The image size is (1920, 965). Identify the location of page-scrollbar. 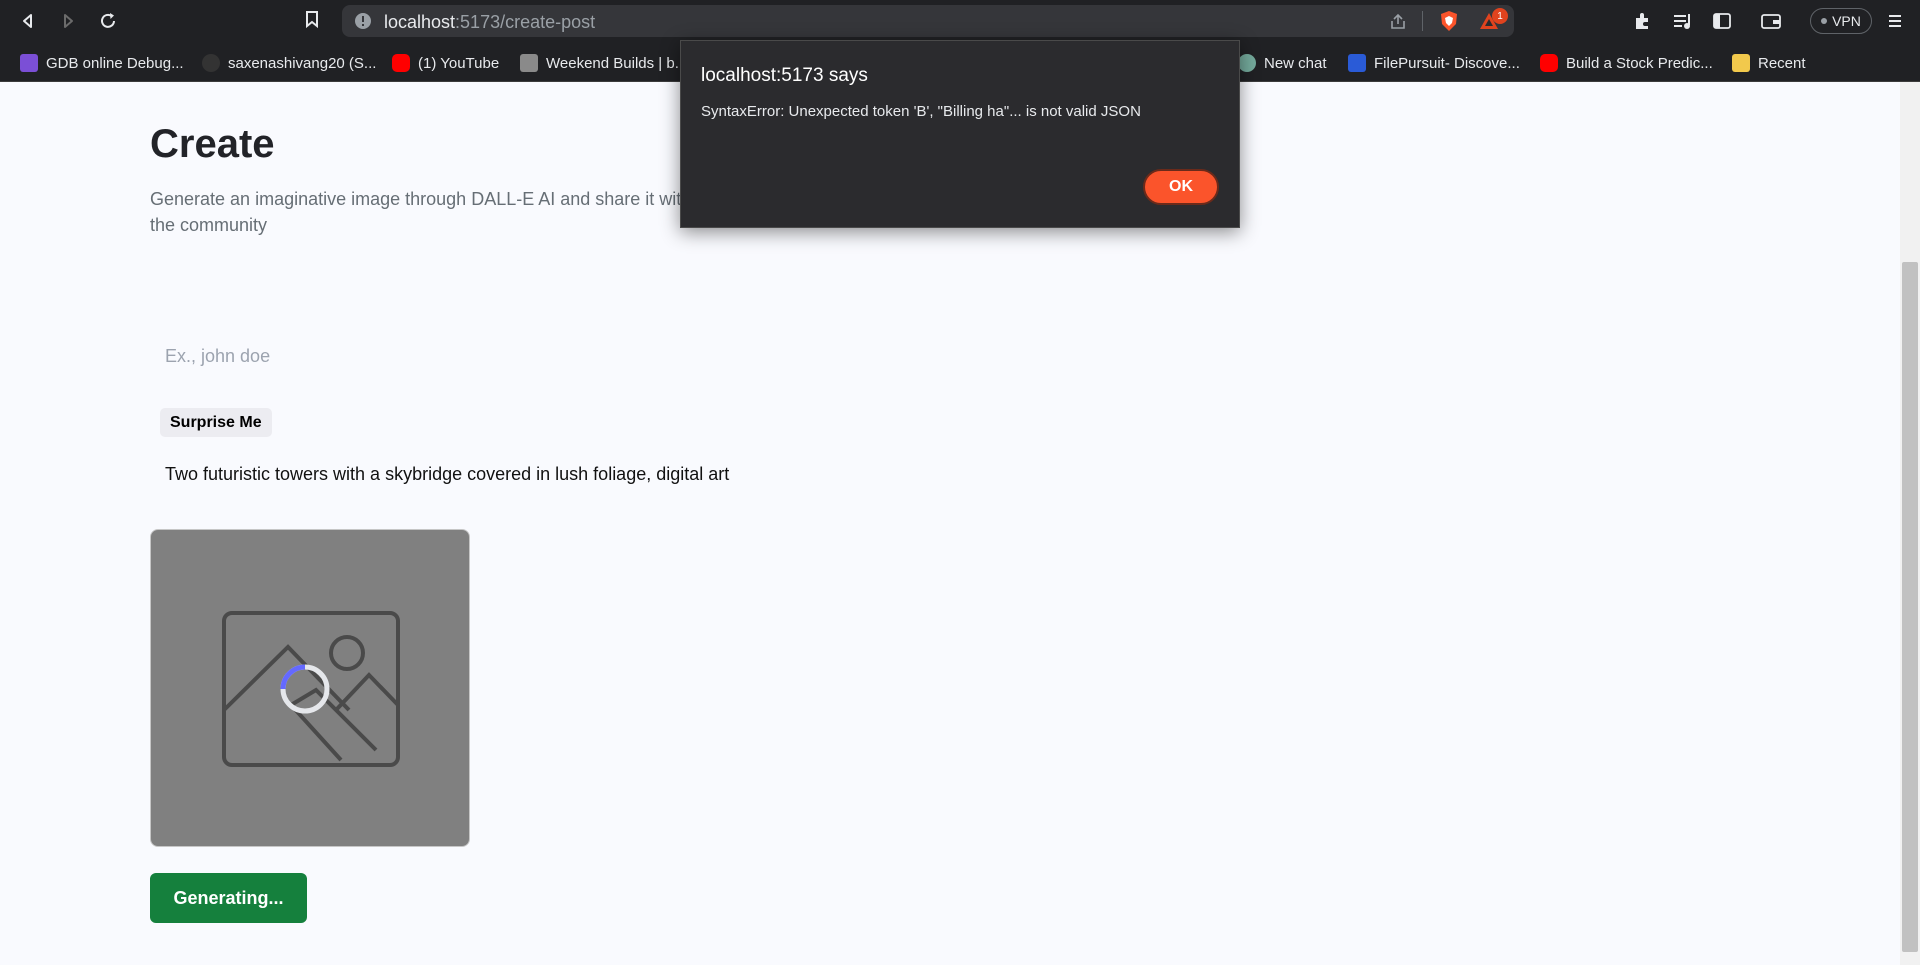
(1910, 523).